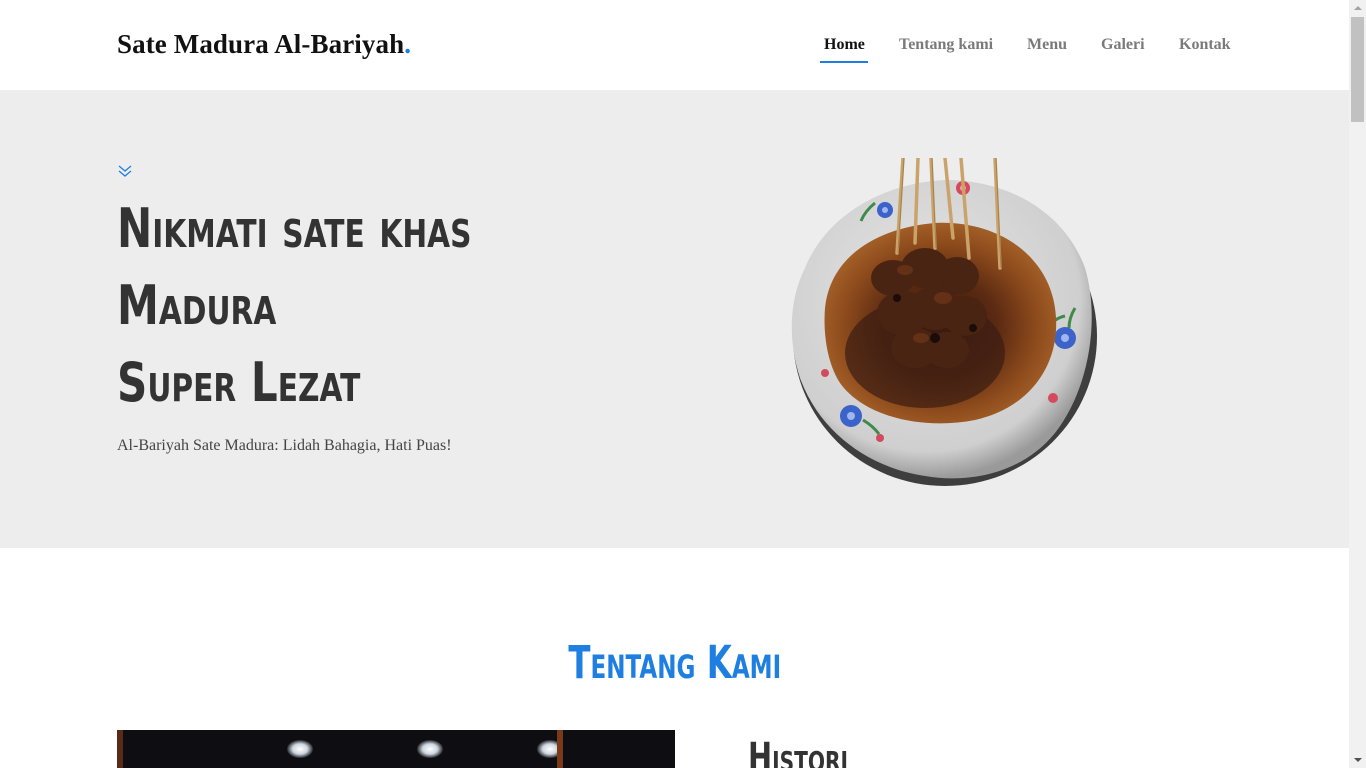  What do you see at coordinates (294, 305) in the screenshot?
I see `hero-title: Nikmati sate khas Madura Super Lezat` at bounding box center [294, 305].